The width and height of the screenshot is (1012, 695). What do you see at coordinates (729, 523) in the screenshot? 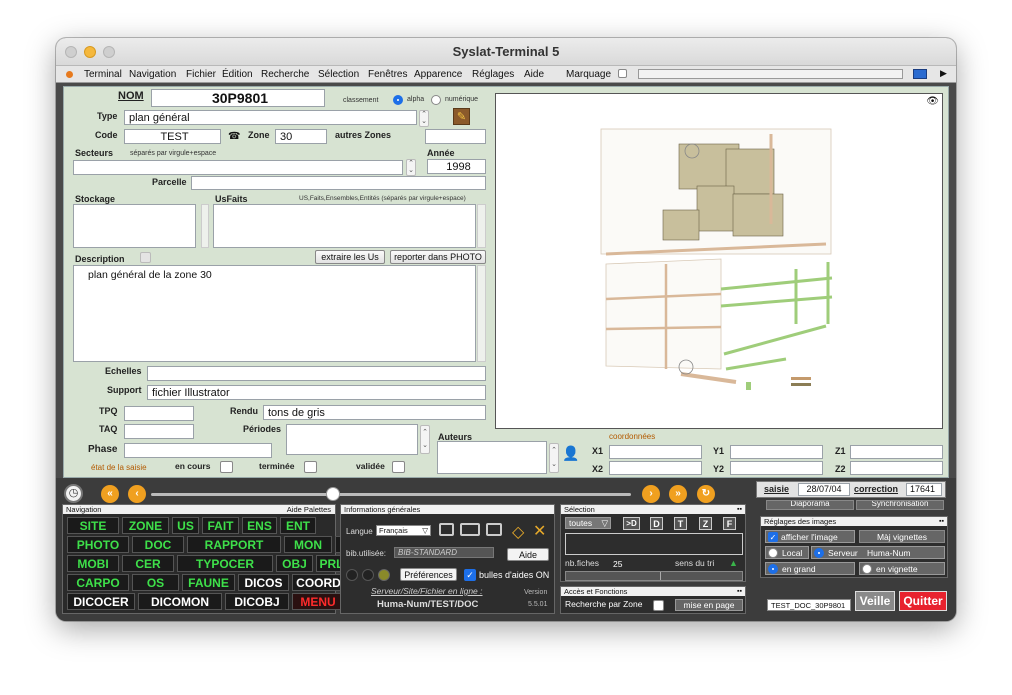
I see `f-button: F` at bounding box center [729, 523].